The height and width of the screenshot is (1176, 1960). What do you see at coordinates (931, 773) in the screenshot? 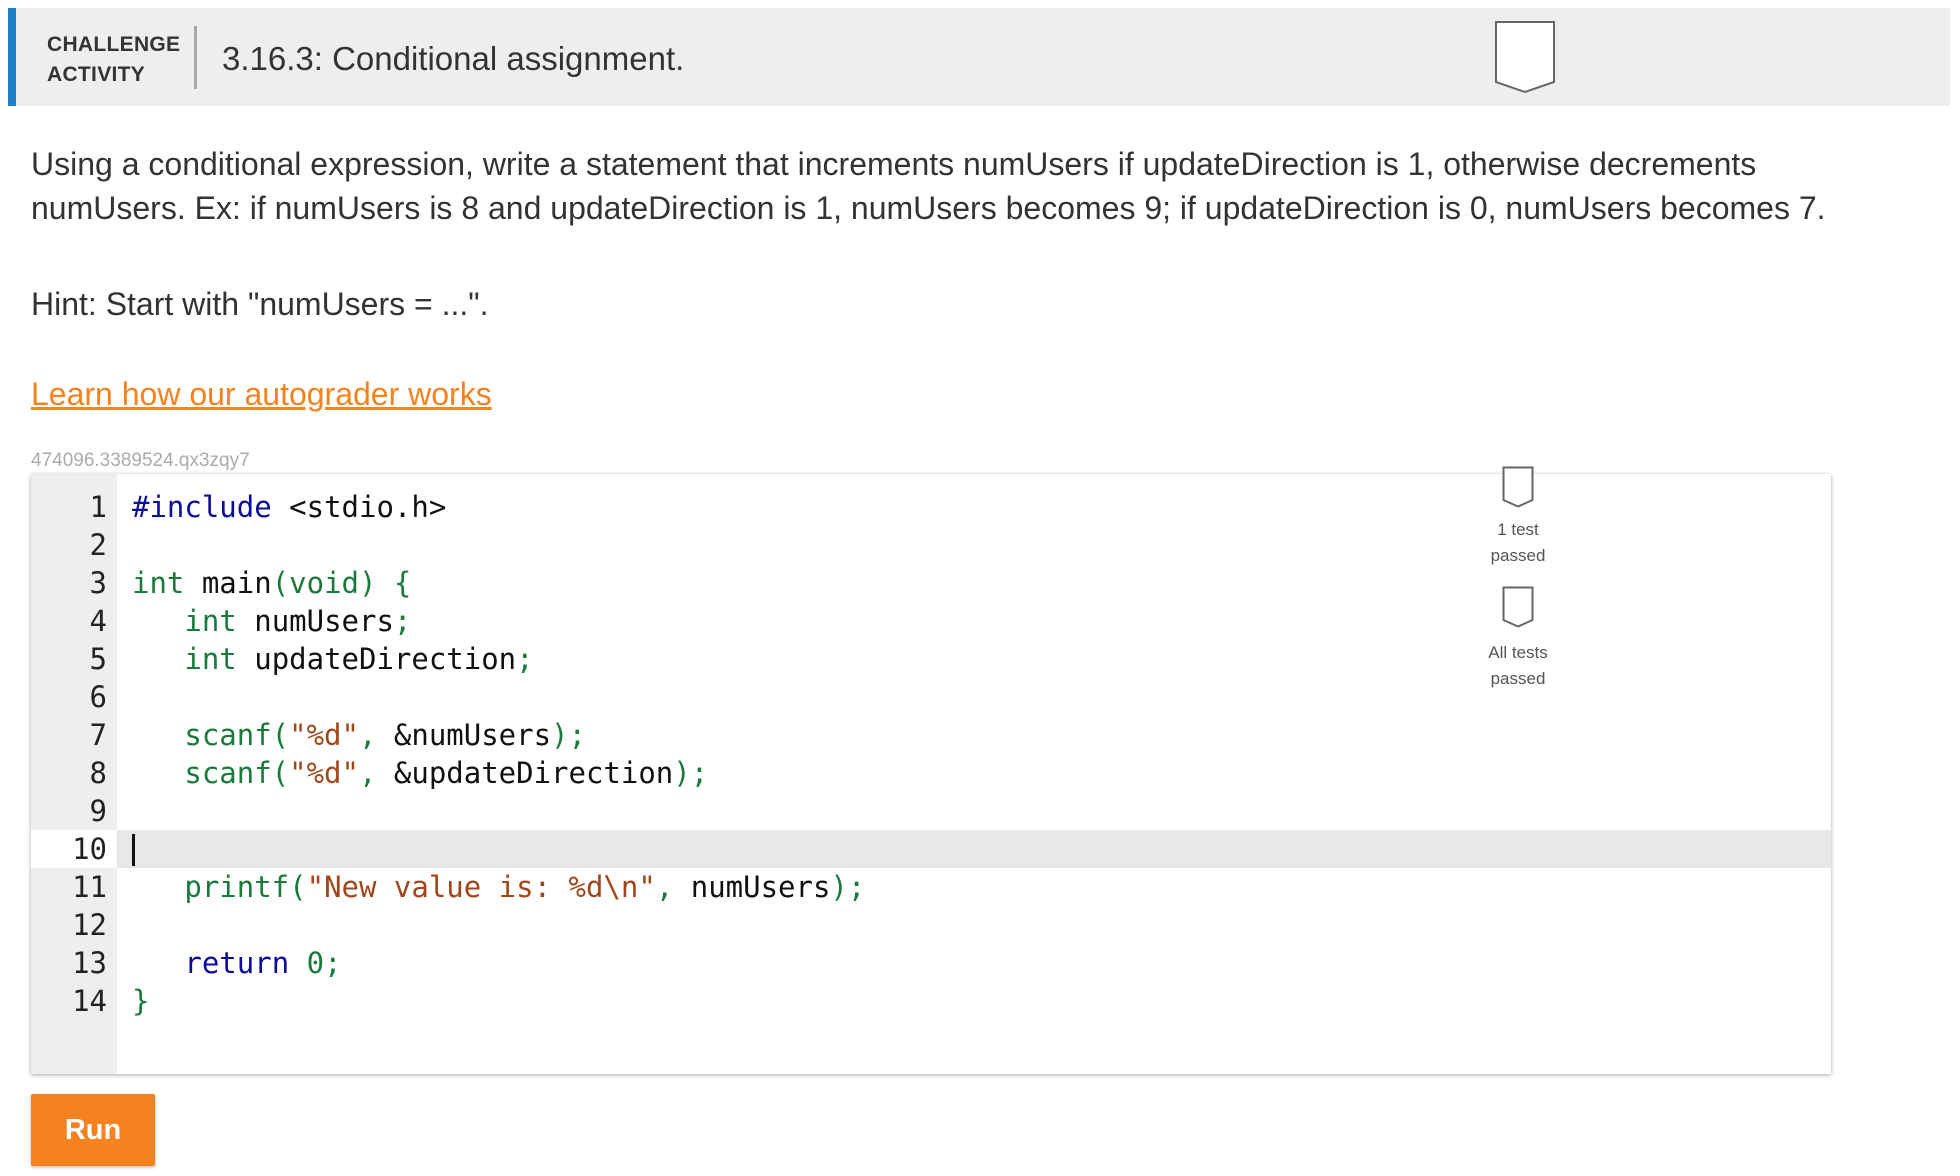
I see `code-line: 8 scanf("%d", &updateDirection);` at bounding box center [931, 773].